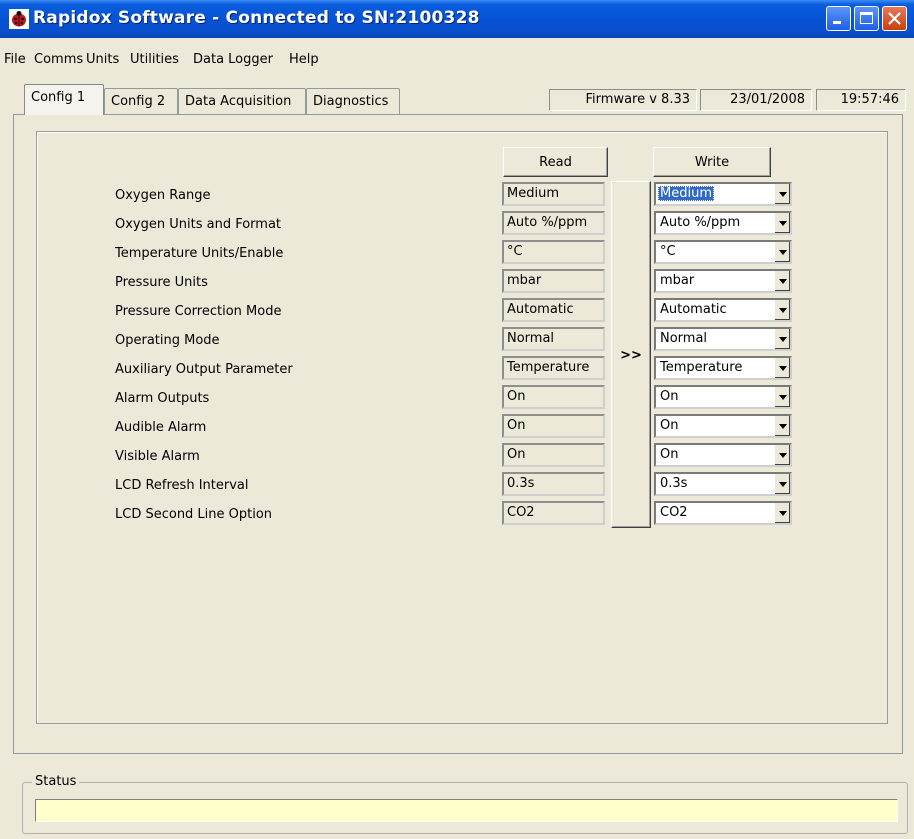 The image size is (914, 839). Describe the element at coordinates (553, 455) in the screenshot. I see `read-visible-alarm: On` at that location.